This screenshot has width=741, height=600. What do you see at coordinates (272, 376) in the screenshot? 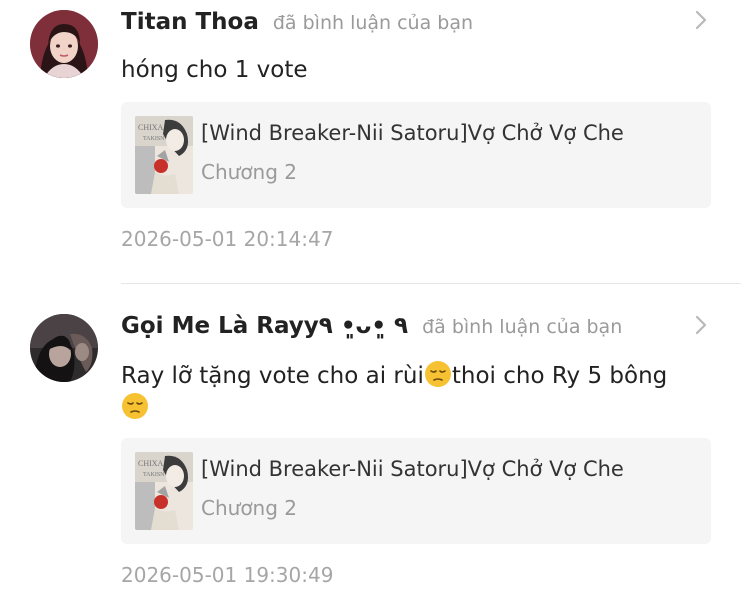
I see `comment-text-part: Ray lỡ tặng vote cho ai rùi` at bounding box center [272, 376].